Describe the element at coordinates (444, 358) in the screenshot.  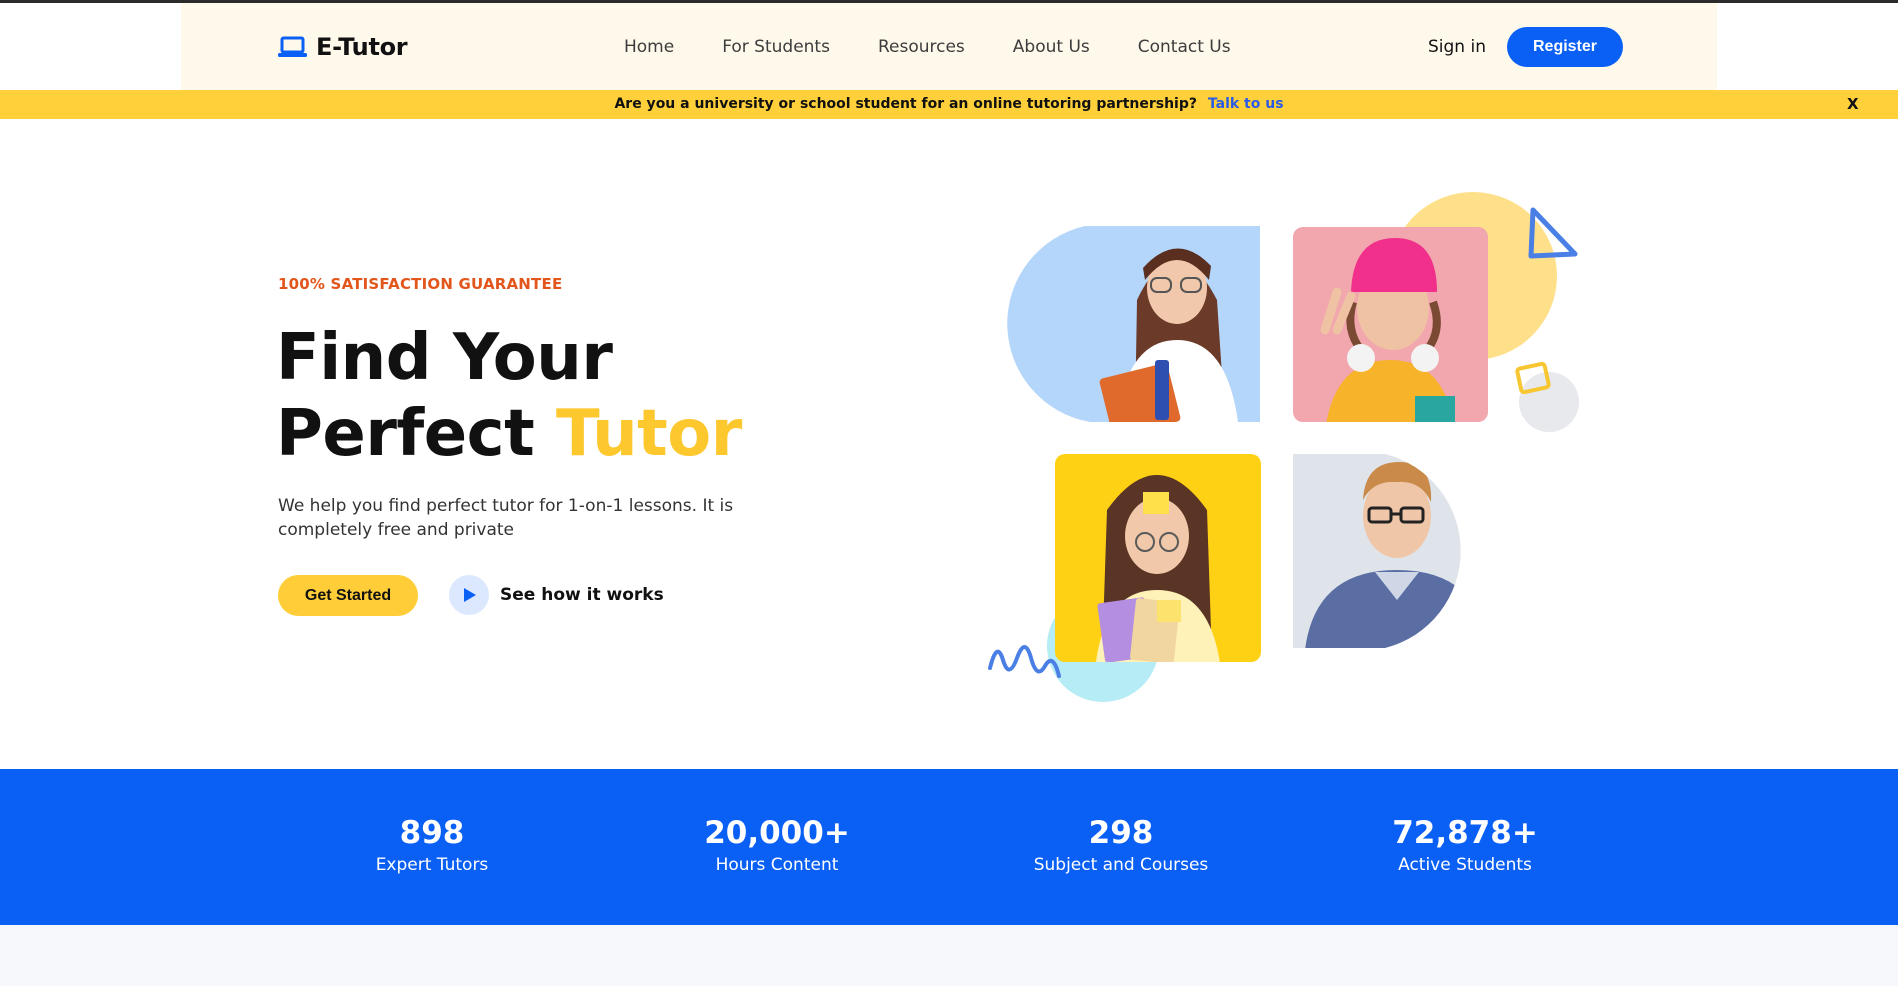
I see `hero-title-line1: Find Your` at that location.